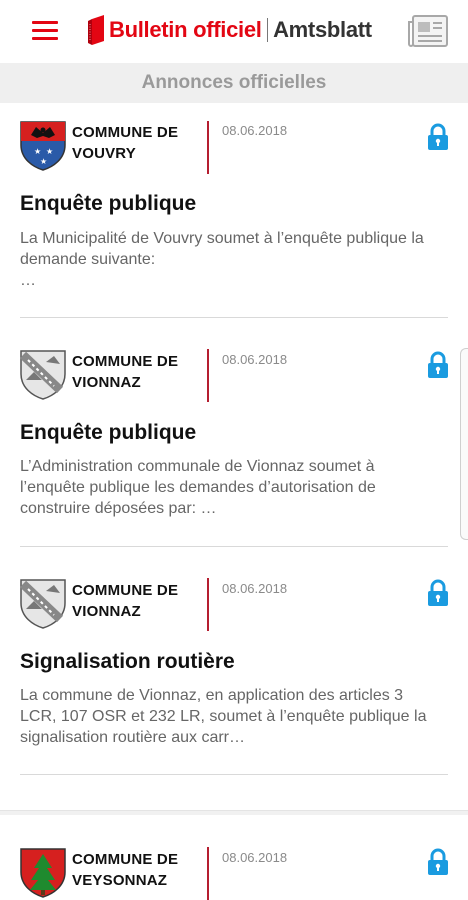 This screenshot has height=900, width=468. I want to click on logo-text-german: Amtsblatt, so click(322, 29).